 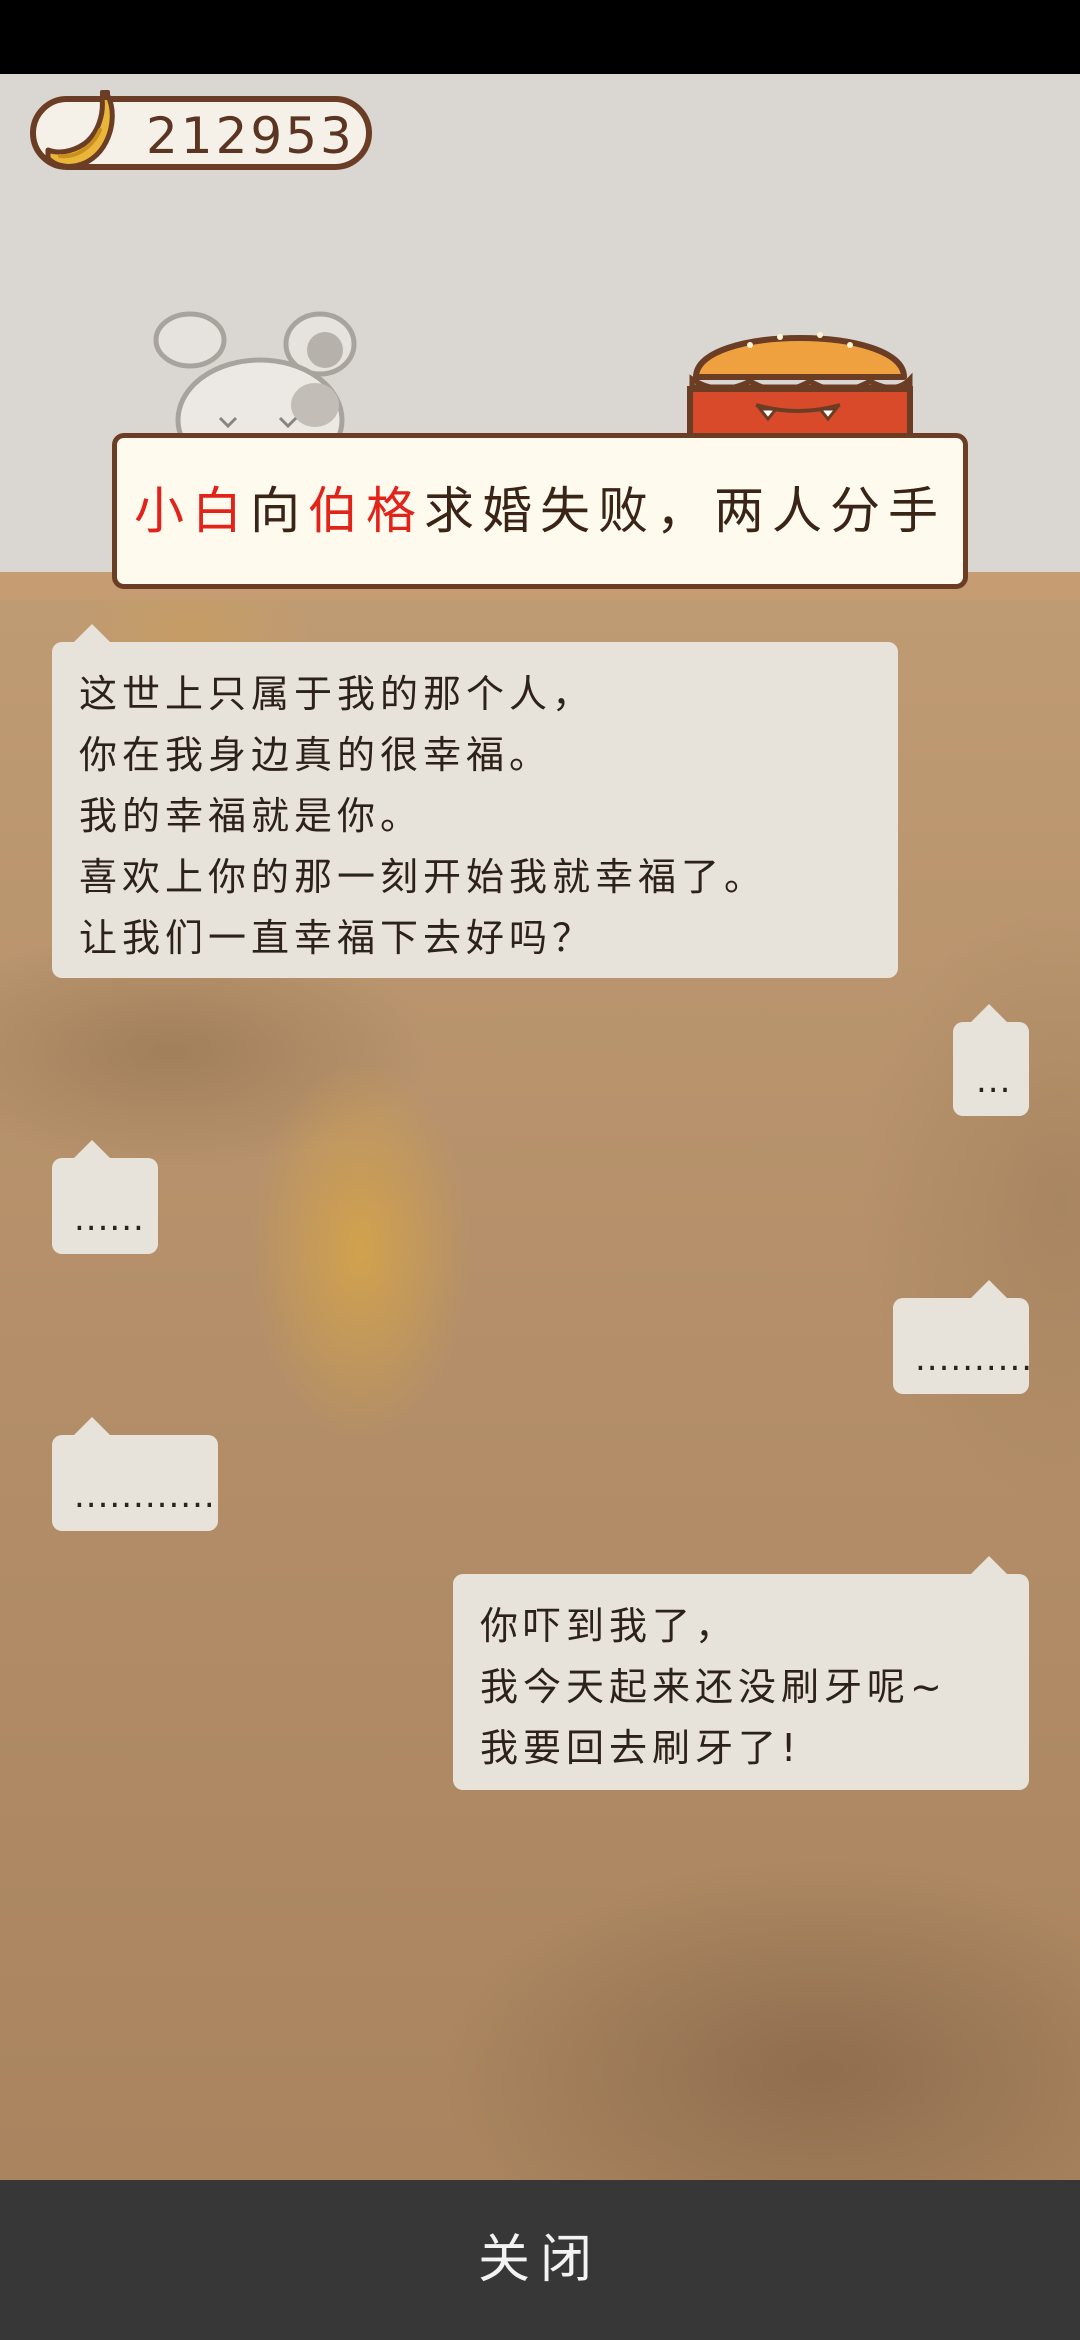 I want to click on dialogue-bubble: 你吓到我了， 我今天起来还没刷牙呢~ 我要回去刷牙了!, so click(x=741, y=1673).